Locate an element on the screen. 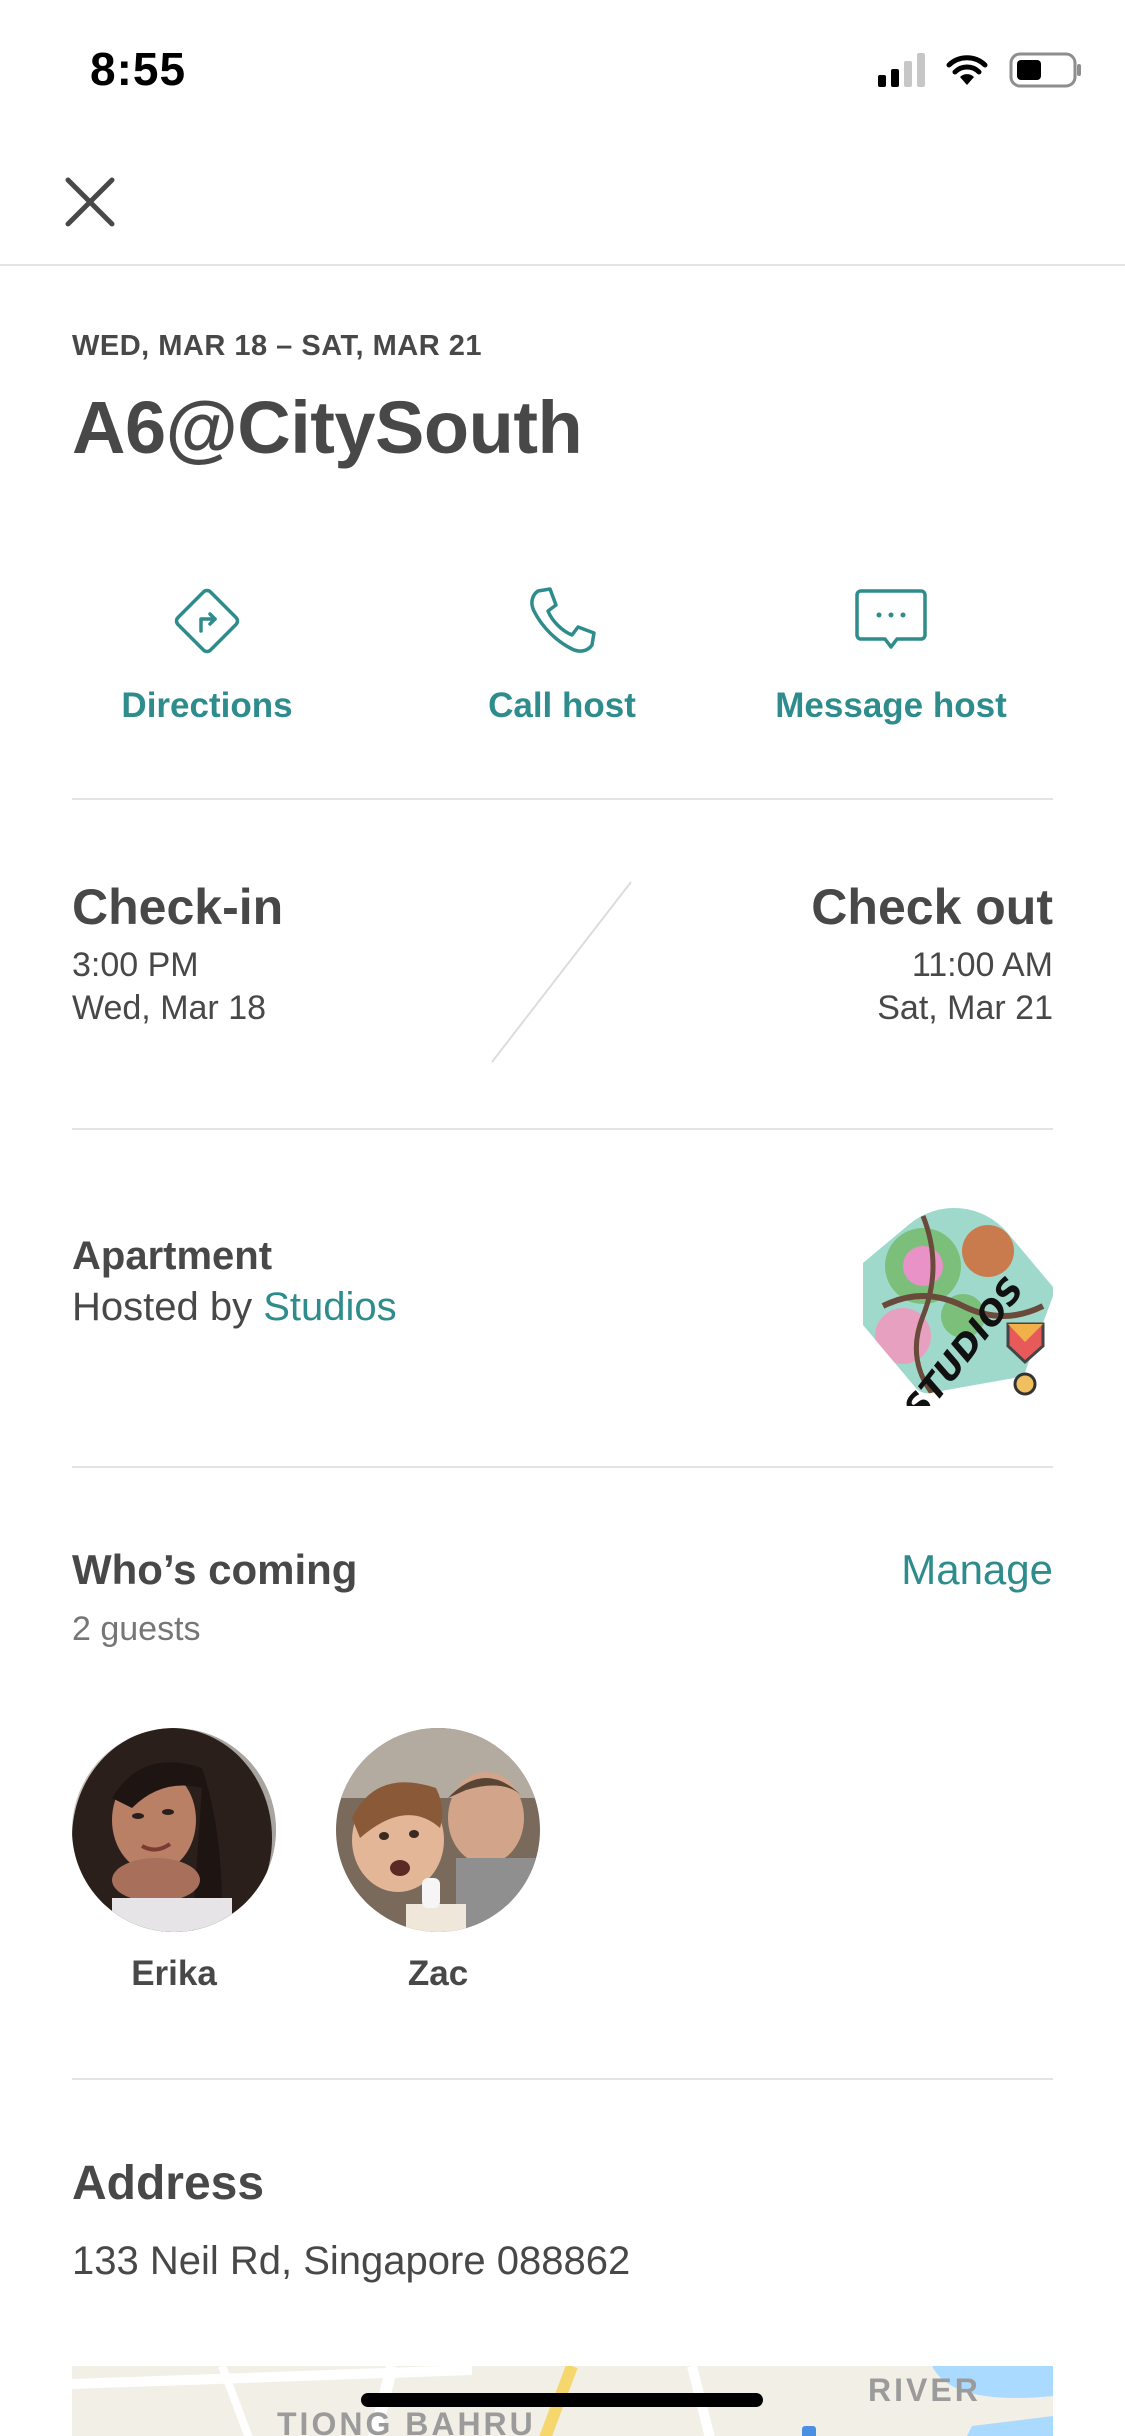 The image size is (1125, 2436). status-icons is located at coordinates (980, 70).